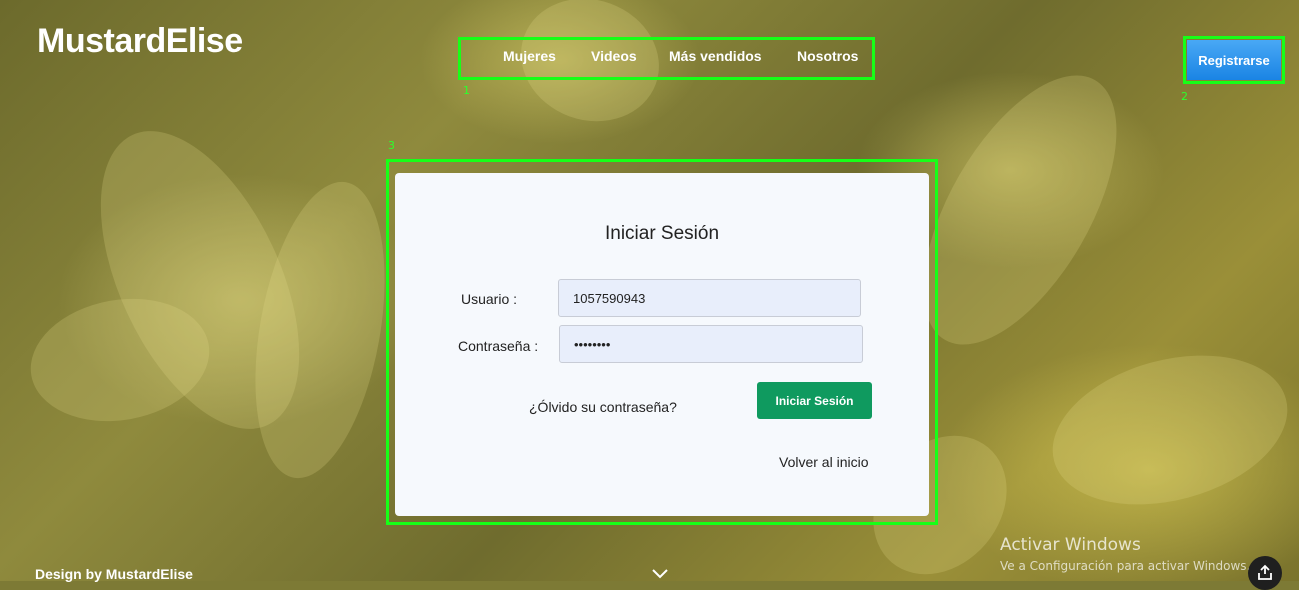 The height and width of the screenshot is (590, 1299). I want to click on back-home-link: Volver al inicio, so click(824, 462).